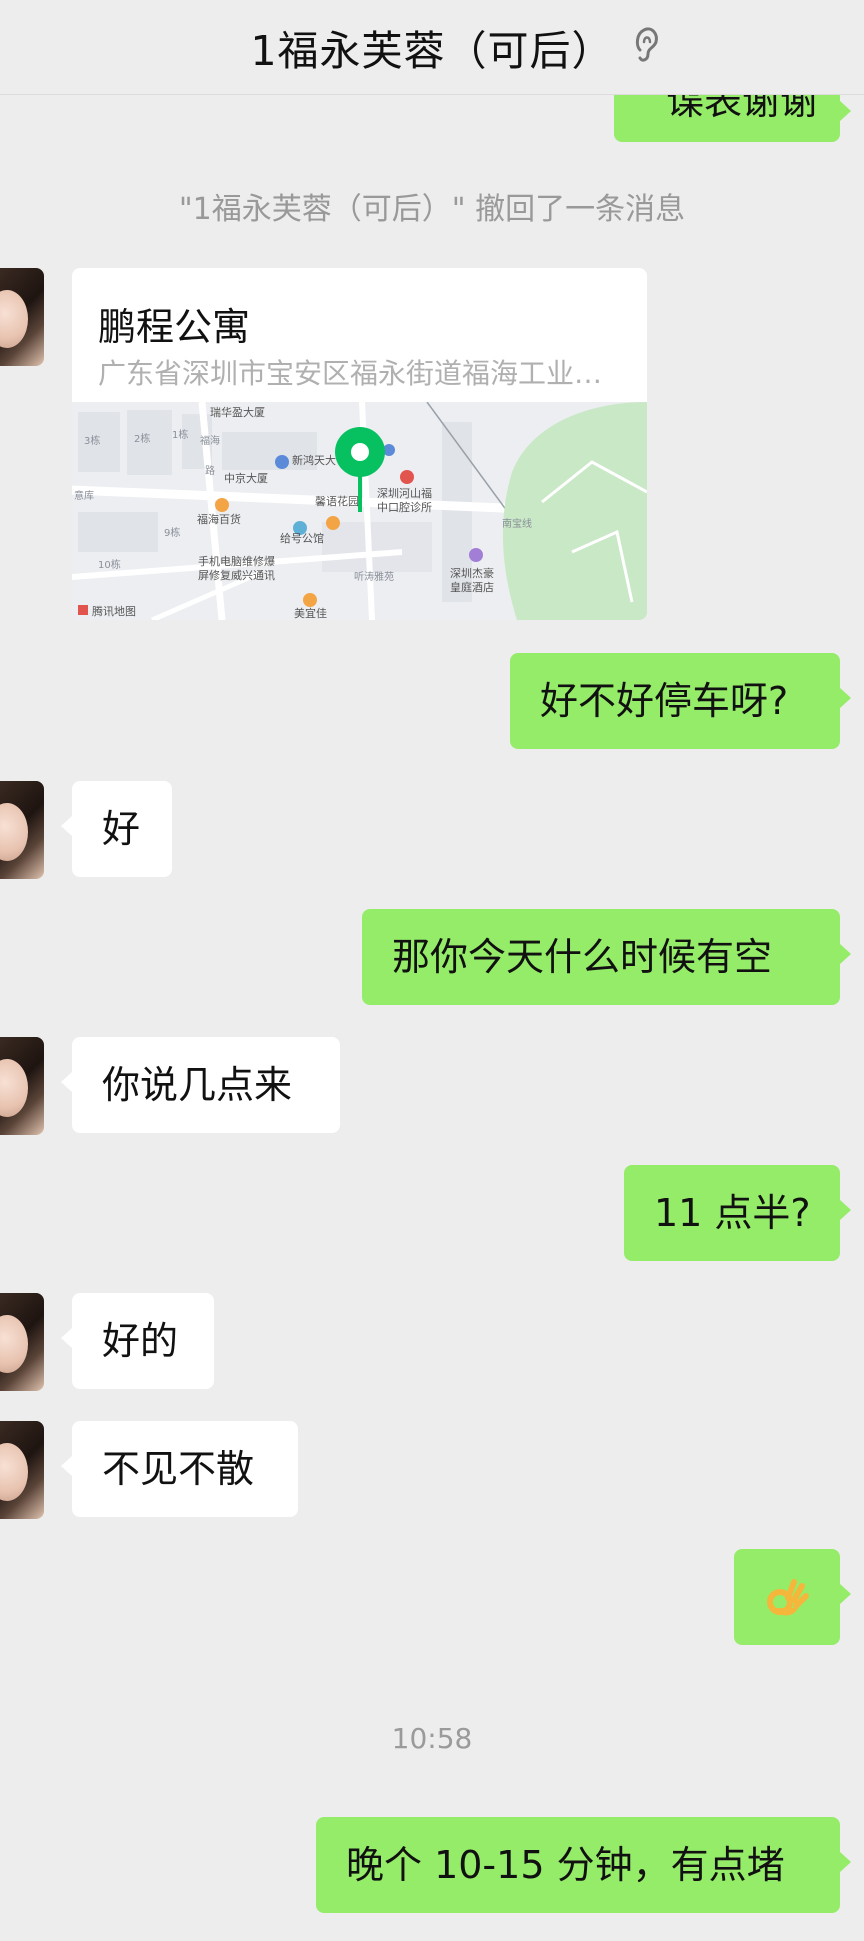  What do you see at coordinates (121, 829) in the screenshot?
I see `message-text: 好` at bounding box center [121, 829].